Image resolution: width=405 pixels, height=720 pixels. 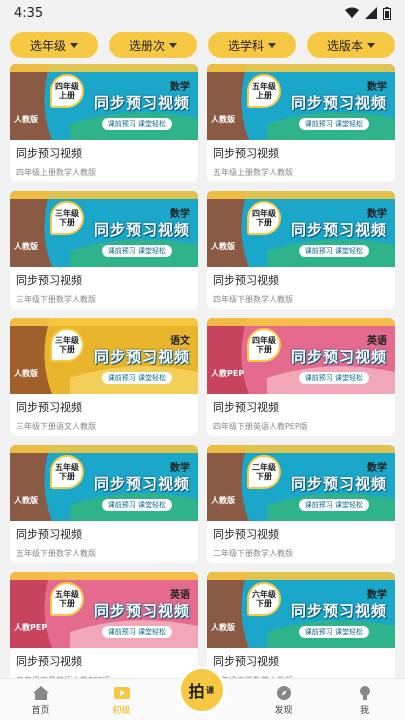 I want to click on card-subtitle: 三年级下册数学人教版, so click(x=56, y=299).